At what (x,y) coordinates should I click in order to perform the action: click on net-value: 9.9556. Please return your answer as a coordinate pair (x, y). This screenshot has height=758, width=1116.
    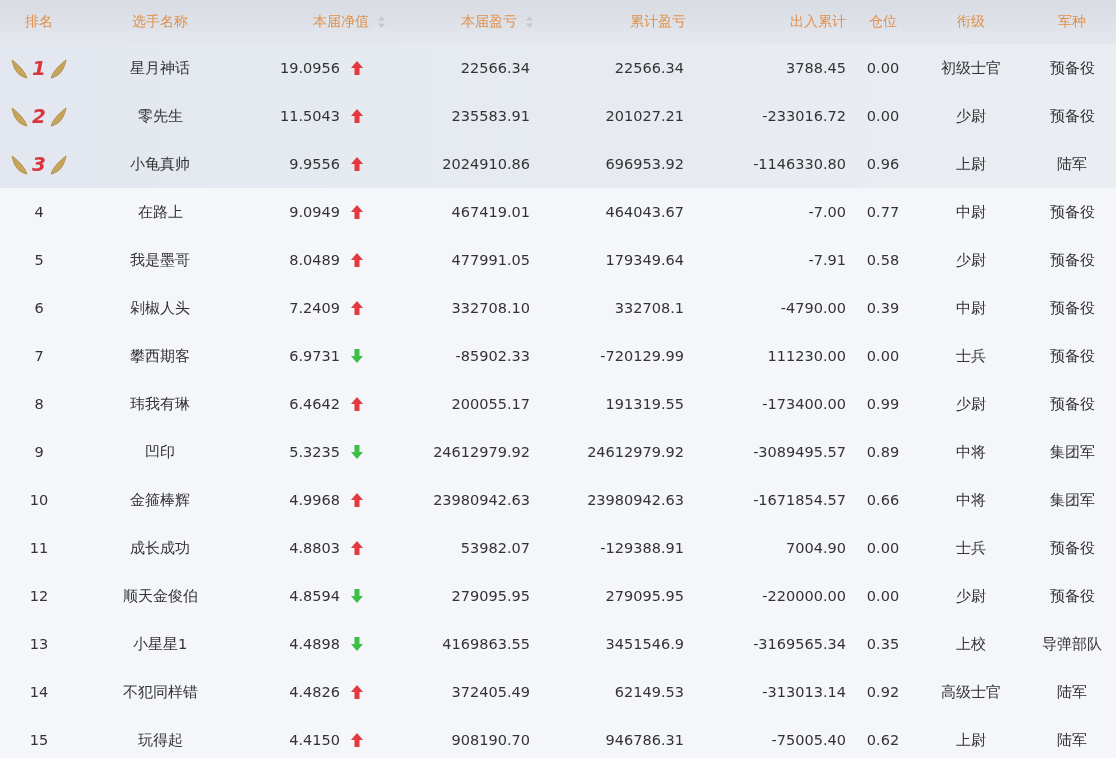
    Looking at the image, I should click on (314, 164).